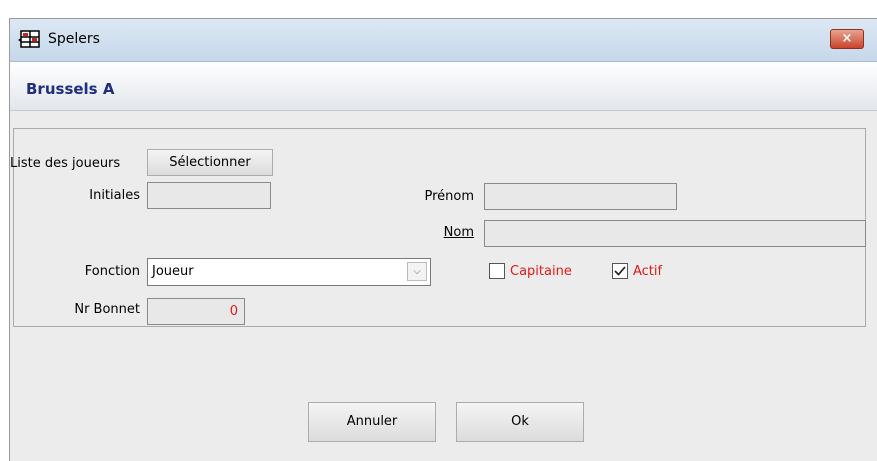  What do you see at coordinates (372, 422) in the screenshot?
I see `cancel-button: Annuler` at bounding box center [372, 422].